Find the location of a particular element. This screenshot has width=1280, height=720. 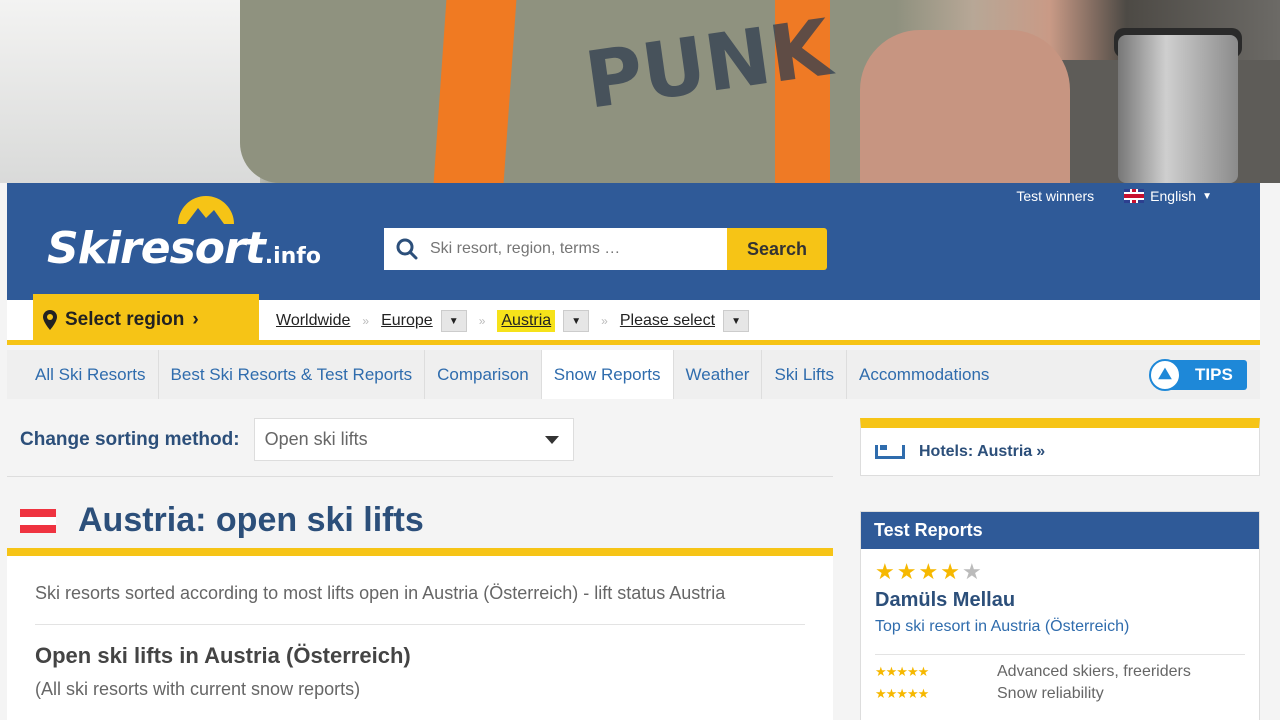

select-region-label: Select region is located at coordinates (125, 319).